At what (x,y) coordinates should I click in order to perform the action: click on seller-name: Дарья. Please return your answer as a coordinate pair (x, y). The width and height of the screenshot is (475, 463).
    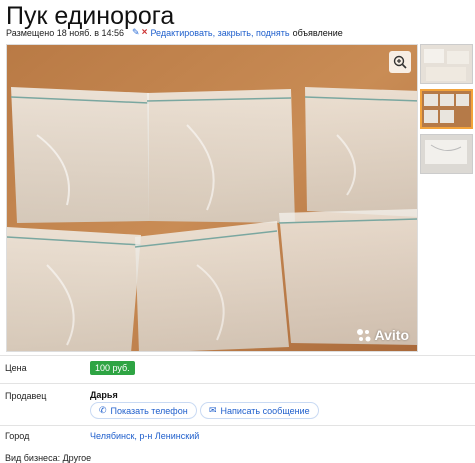
    Looking at the image, I should click on (104, 395).